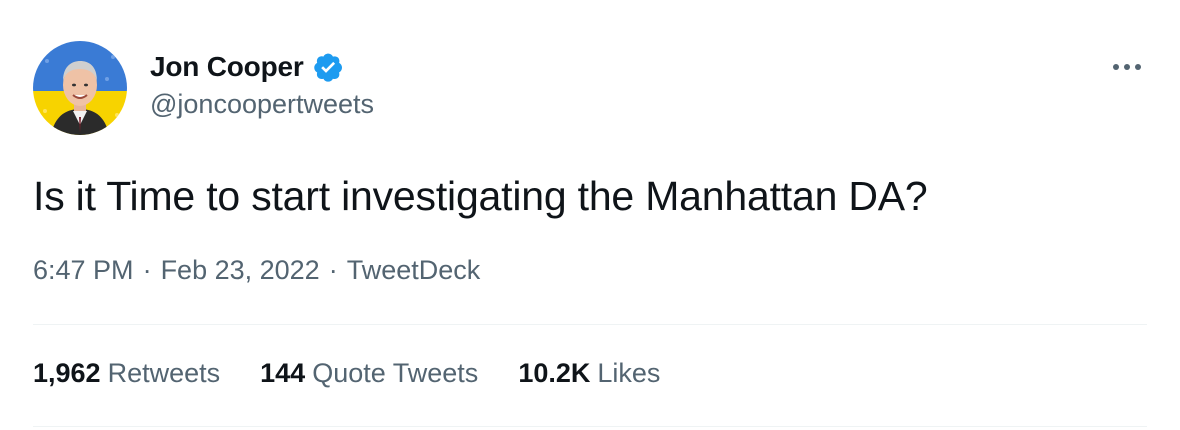 This screenshot has height=430, width=1180. What do you see at coordinates (227, 67) in the screenshot?
I see `author-display-name: Jon Cooper` at bounding box center [227, 67].